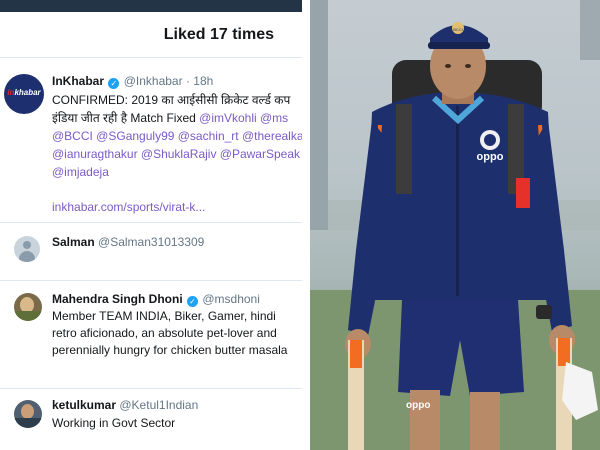 The height and width of the screenshot is (450, 600). I want to click on shirt-oppo-logo: oppo, so click(490, 157).